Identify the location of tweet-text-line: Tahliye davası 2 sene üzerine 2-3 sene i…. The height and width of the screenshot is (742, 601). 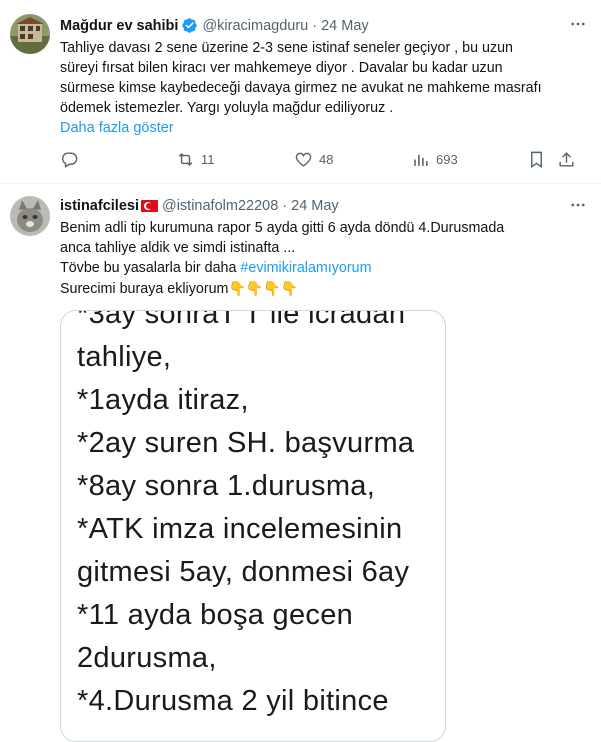
(287, 48).